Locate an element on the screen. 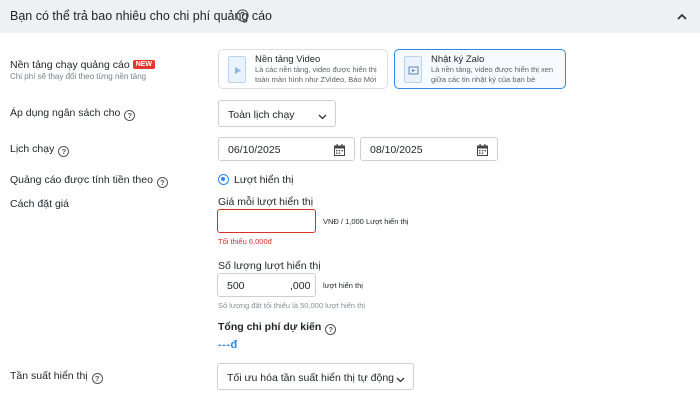  billing-radio-label: Lượt hiển thị is located at coordinates (263, 180).